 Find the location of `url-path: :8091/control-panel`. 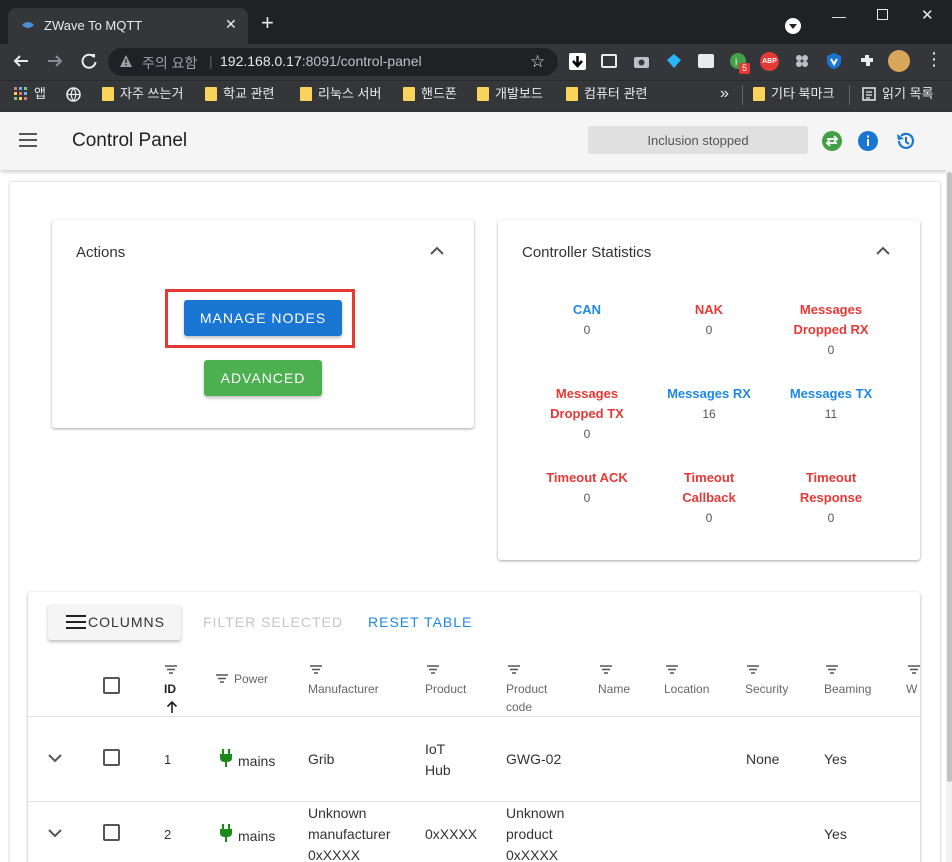

url-path: :8091/control-panel is located at coordinates (361, 61).